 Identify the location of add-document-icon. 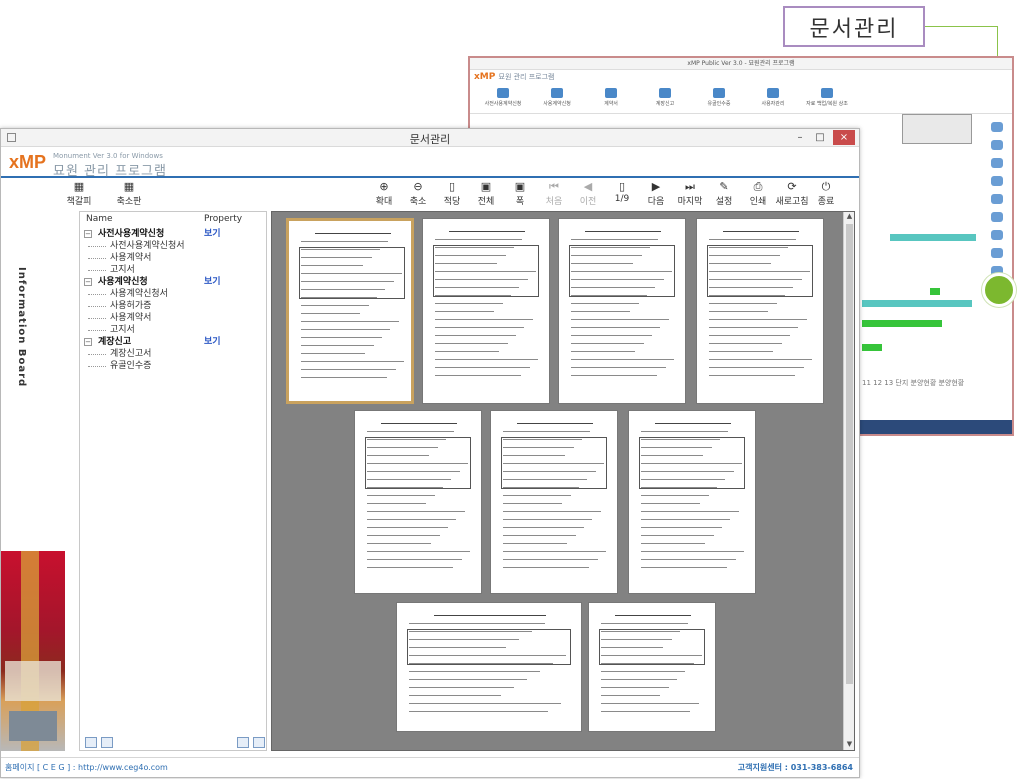
(91, 742).